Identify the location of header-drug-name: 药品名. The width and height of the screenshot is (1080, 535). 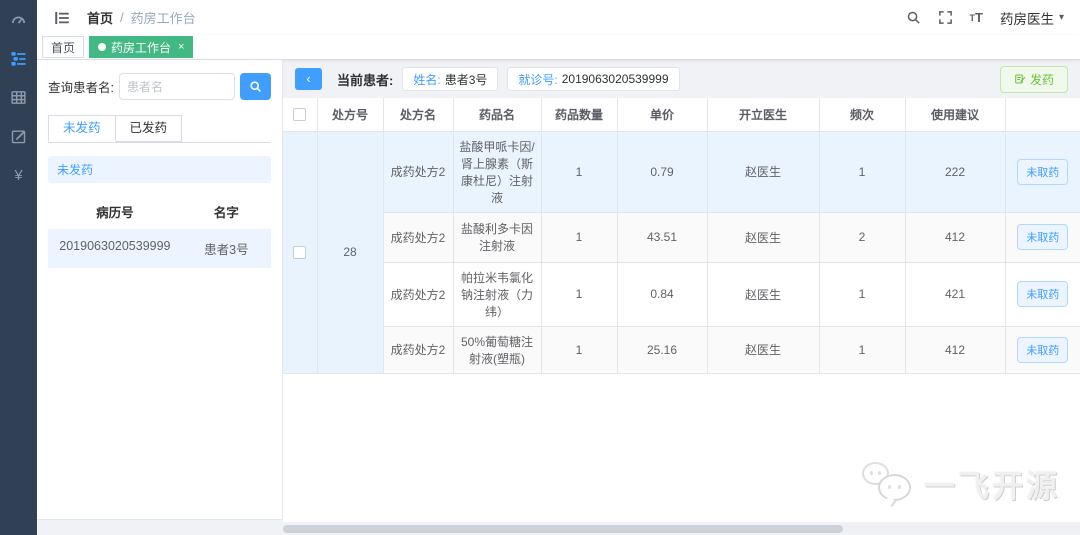
(497, 115).